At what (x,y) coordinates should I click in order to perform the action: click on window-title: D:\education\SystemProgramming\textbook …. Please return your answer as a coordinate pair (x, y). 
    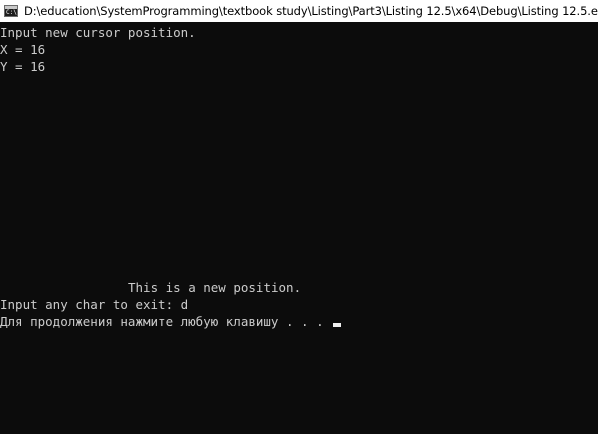
    Looking at the image, I should click on (311, 11).